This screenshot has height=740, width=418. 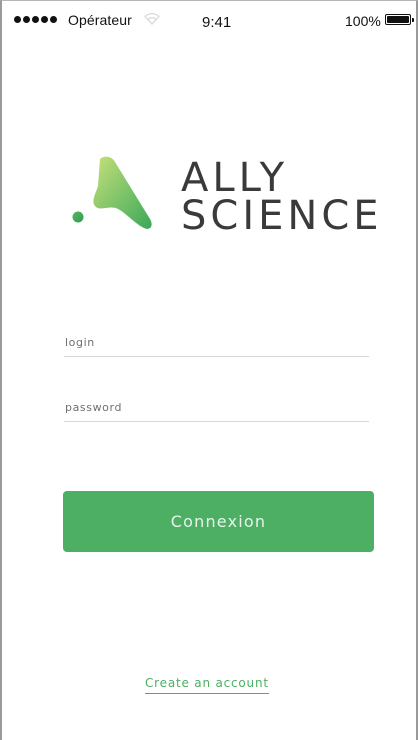 I want to click on status-bar: Opérateur 9:41 100%, so click(x=209, y=19).